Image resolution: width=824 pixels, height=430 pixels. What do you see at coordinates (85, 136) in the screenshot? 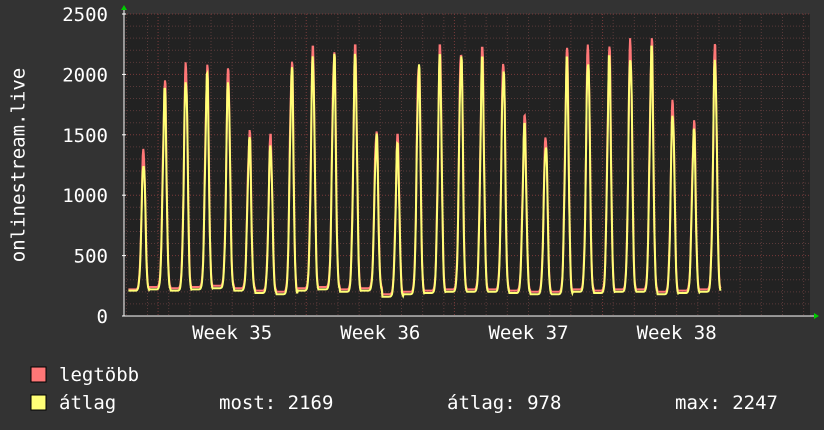
I see `y-tick-label: 1500` at bounding box center [85, 136].